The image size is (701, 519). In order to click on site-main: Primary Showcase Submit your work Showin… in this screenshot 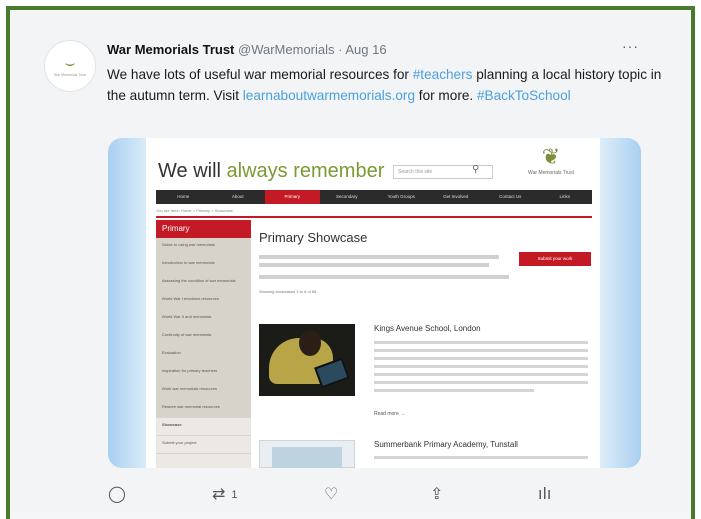, I will do `click(426, 260)`.